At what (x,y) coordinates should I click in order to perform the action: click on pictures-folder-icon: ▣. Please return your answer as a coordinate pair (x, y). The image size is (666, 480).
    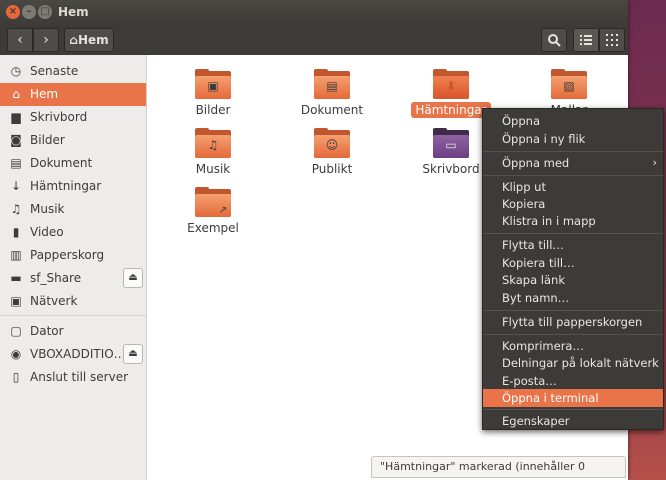
    Looking at the image, I should click on (213, 84).